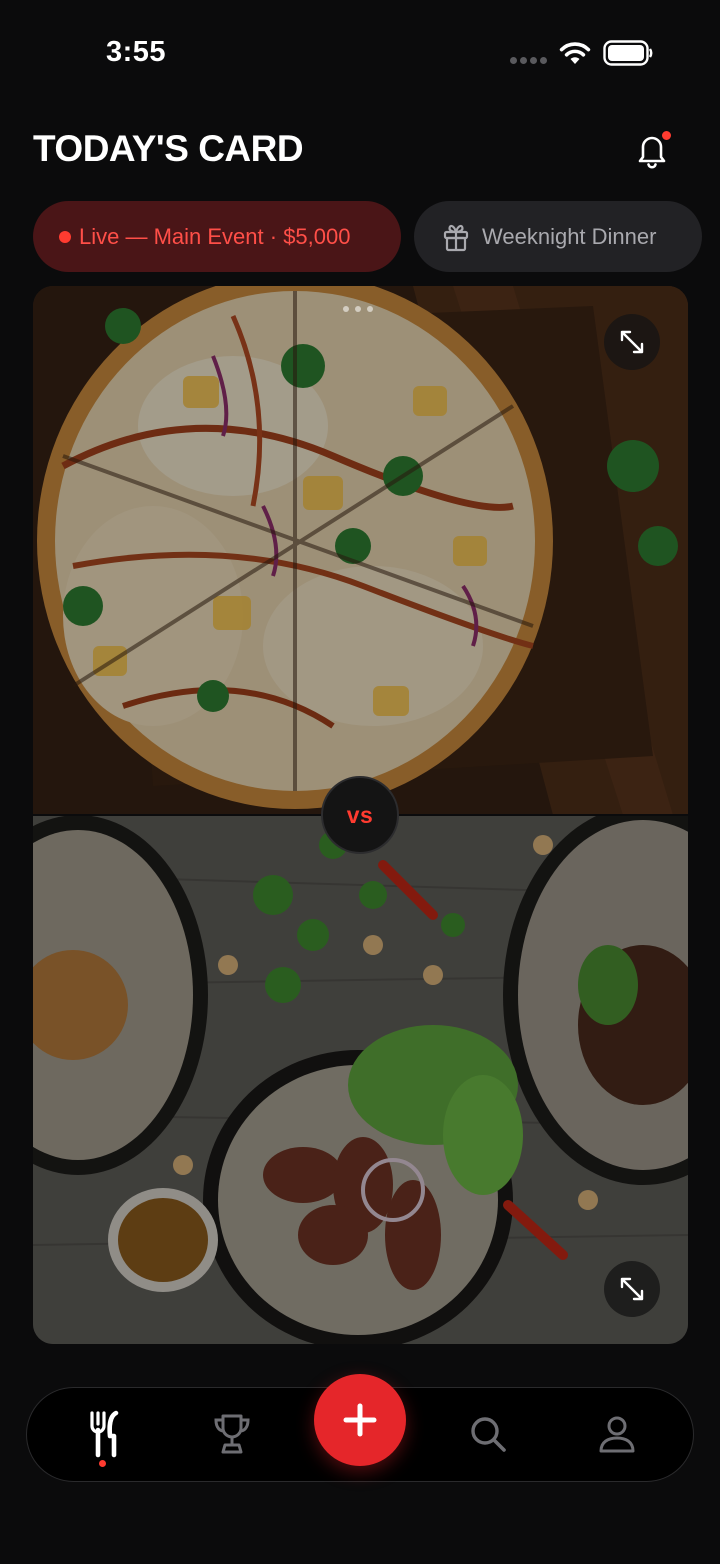  I want to click on live-event-label: Live — Main Event · $5,000, so click(215, 236).